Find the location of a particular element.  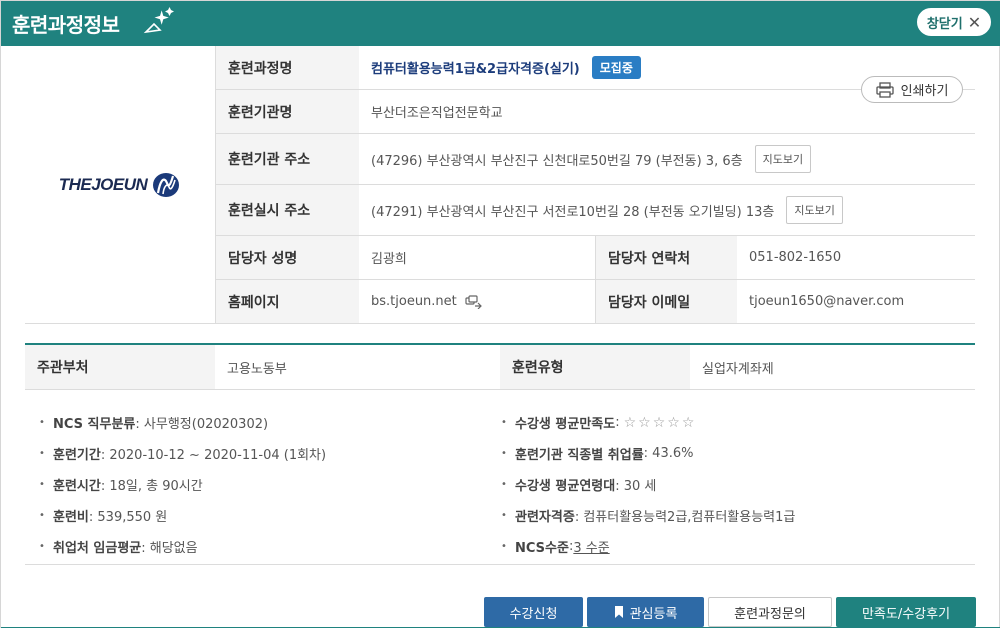

manager-name-label: 담당자 성명 is located at coordinates (287, 257).